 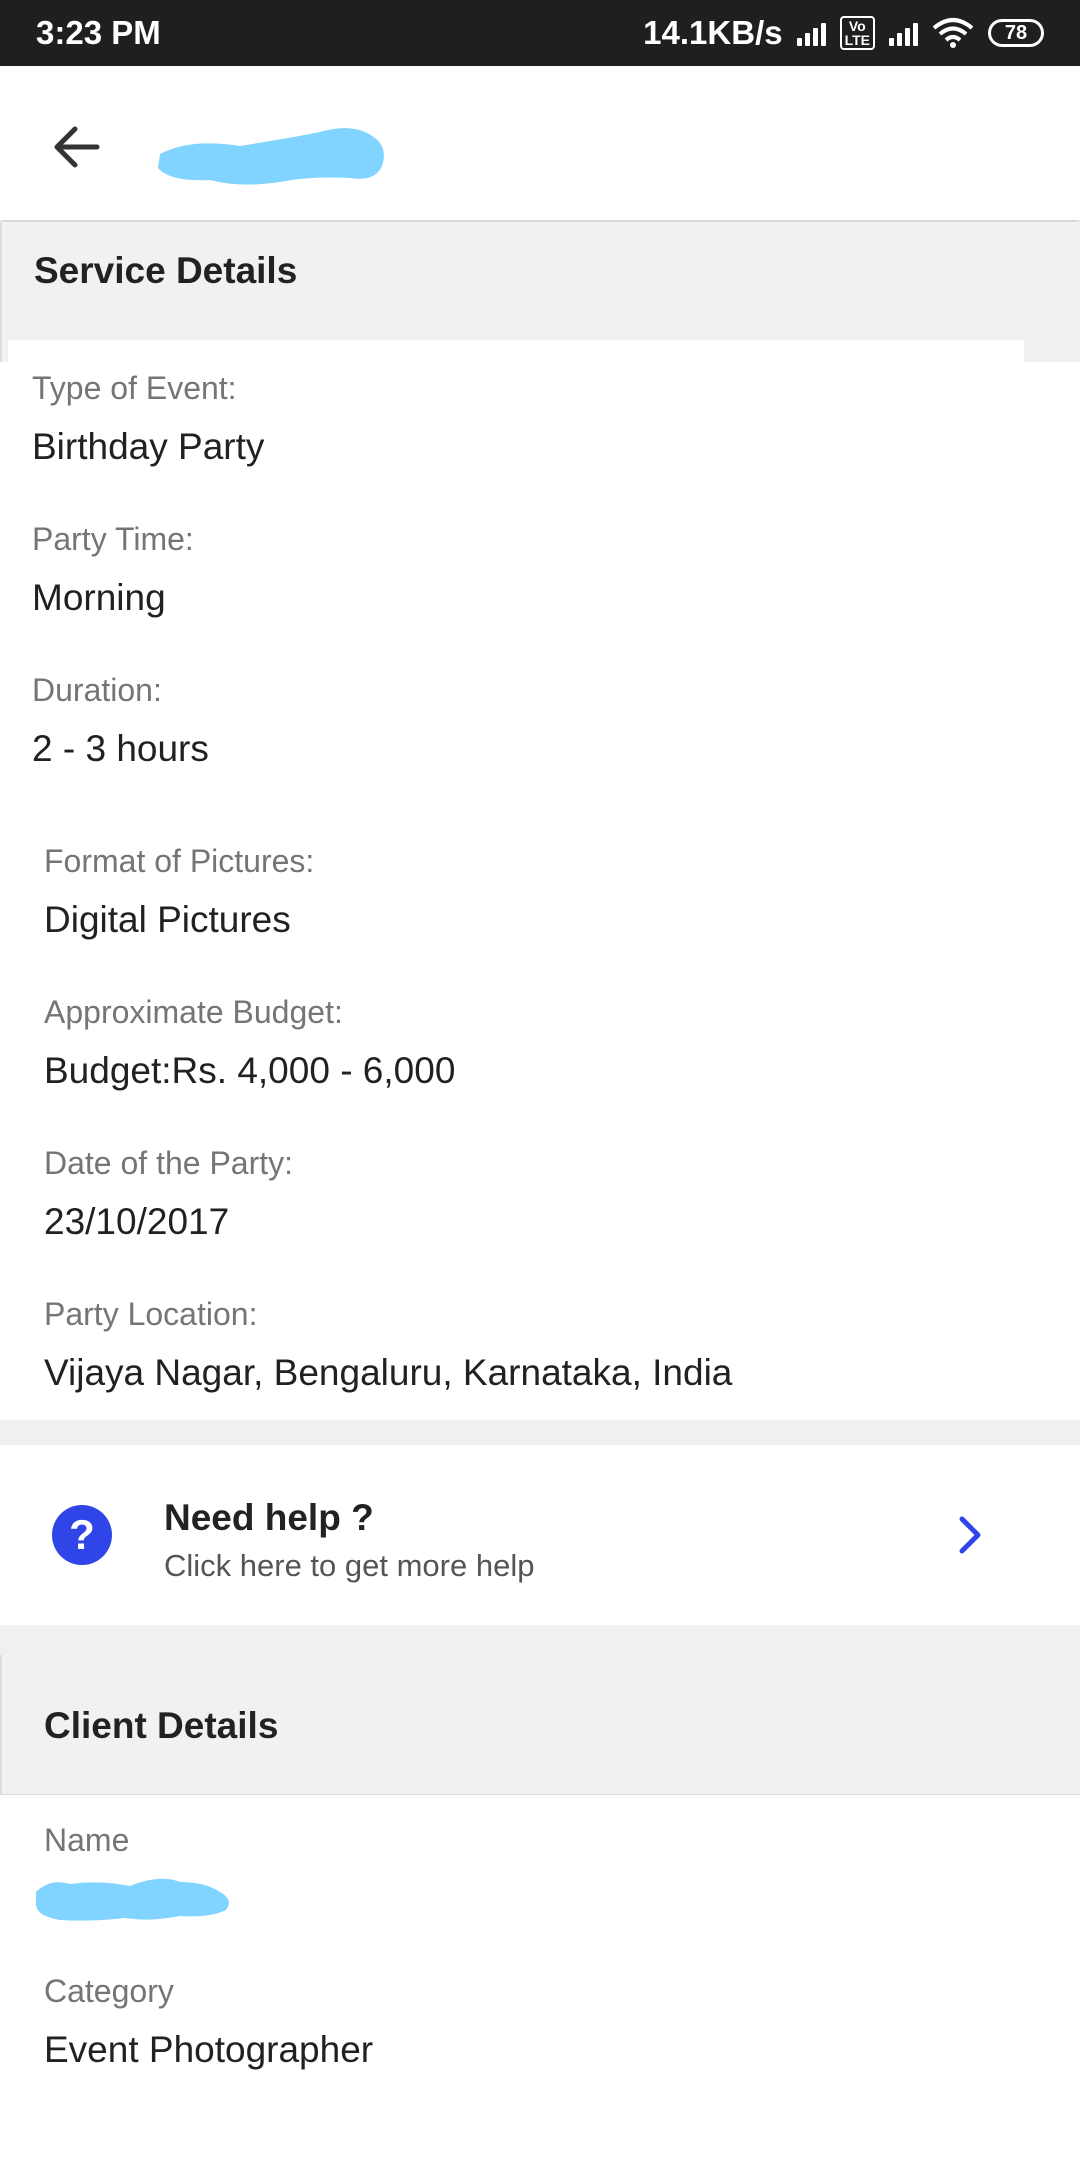 I want to click on chevron-right-icon, so click(x=970, y=1535).